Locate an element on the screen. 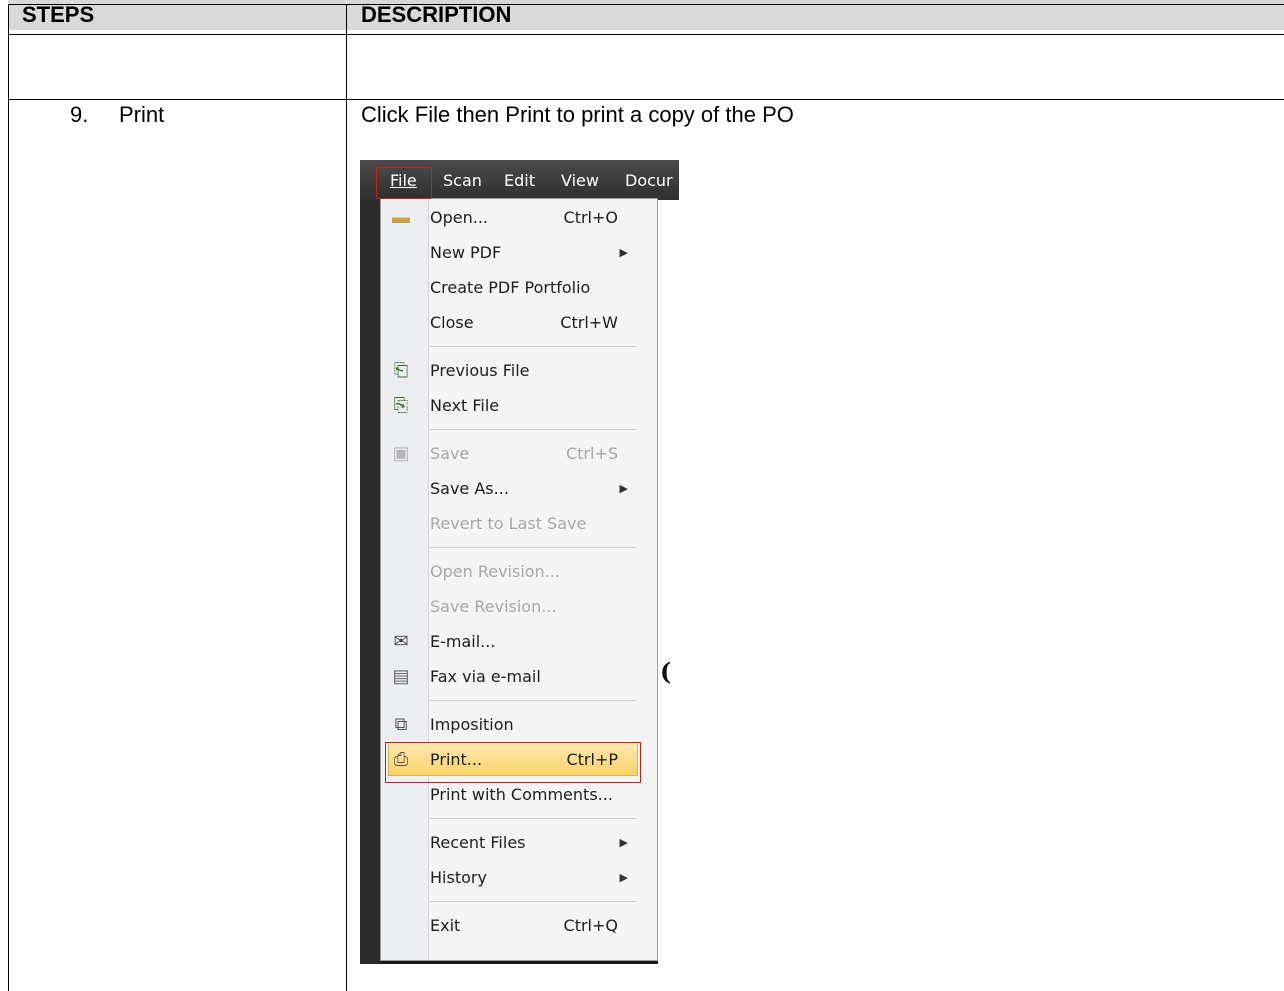 The width and height of the screenshot is (1284, 991). menu-item-recent-files: Recent Files ▶ is located at coordinates (523, 843).